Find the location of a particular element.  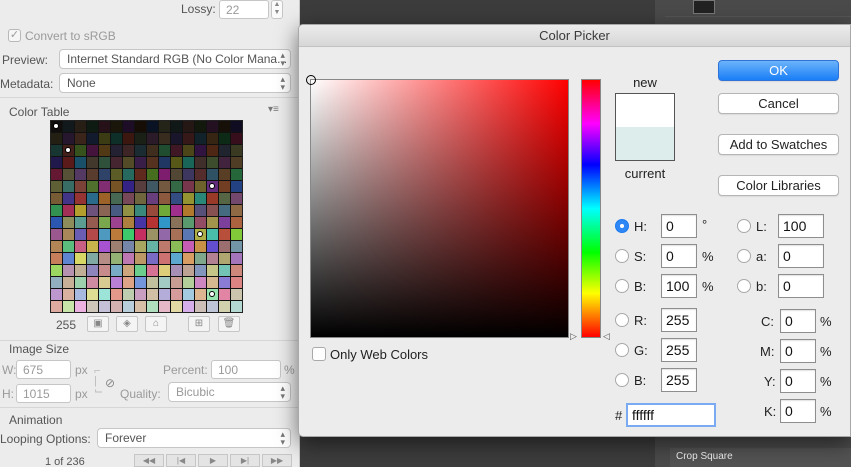

cyan-field: 0 is located at coordinates (798, 321).